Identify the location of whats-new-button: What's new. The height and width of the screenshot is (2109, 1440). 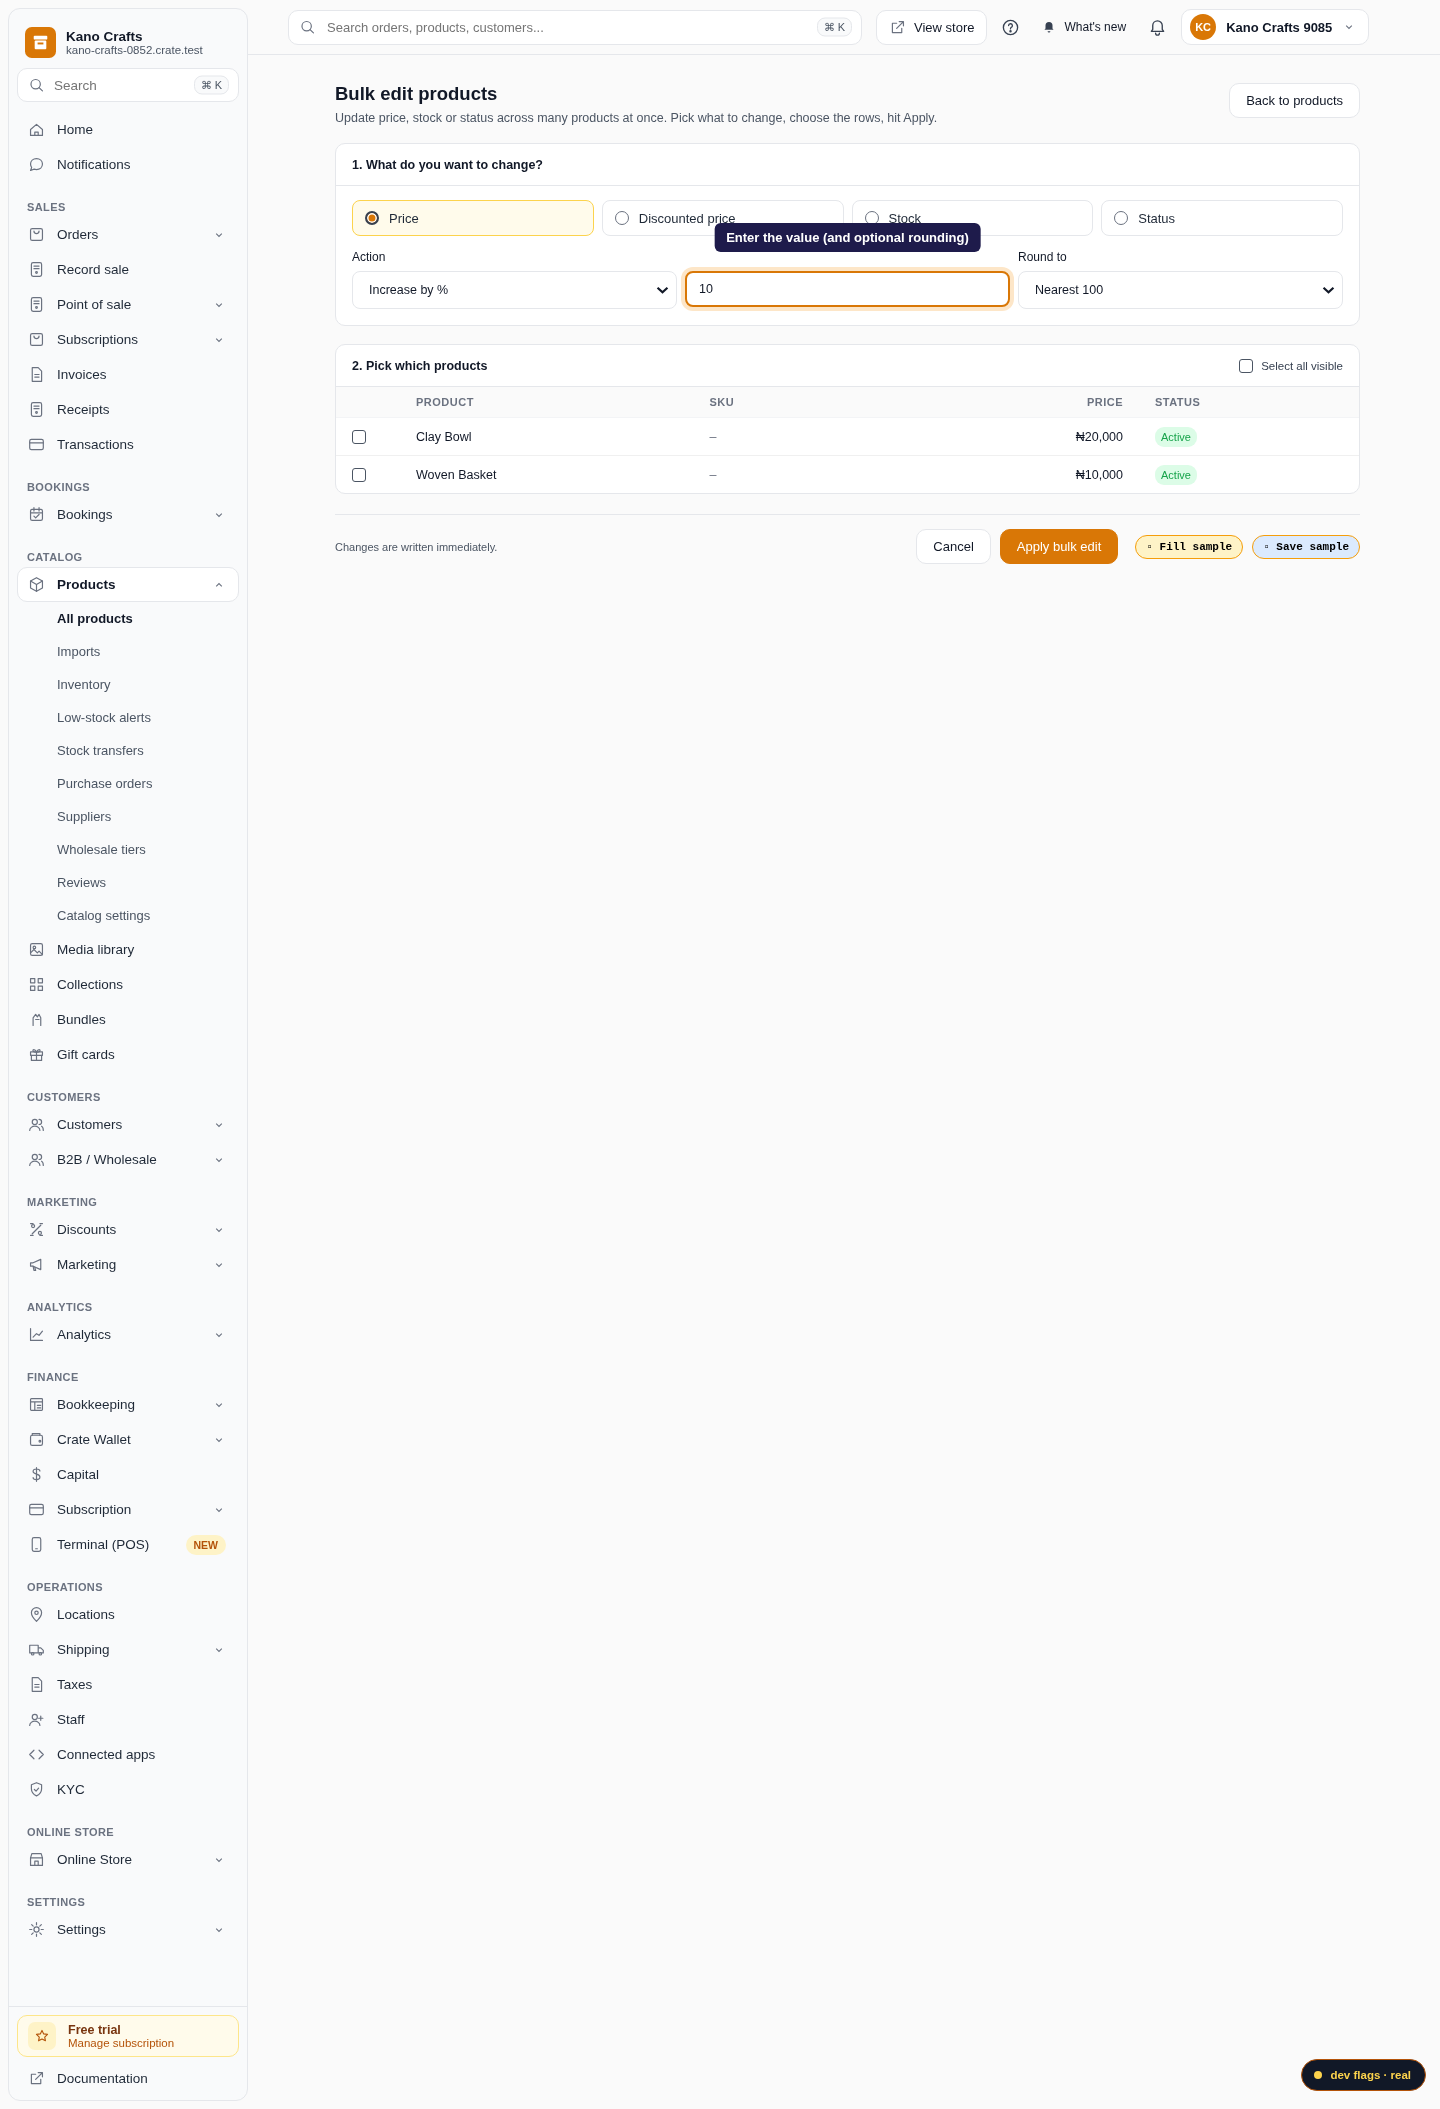
(1084, 27).